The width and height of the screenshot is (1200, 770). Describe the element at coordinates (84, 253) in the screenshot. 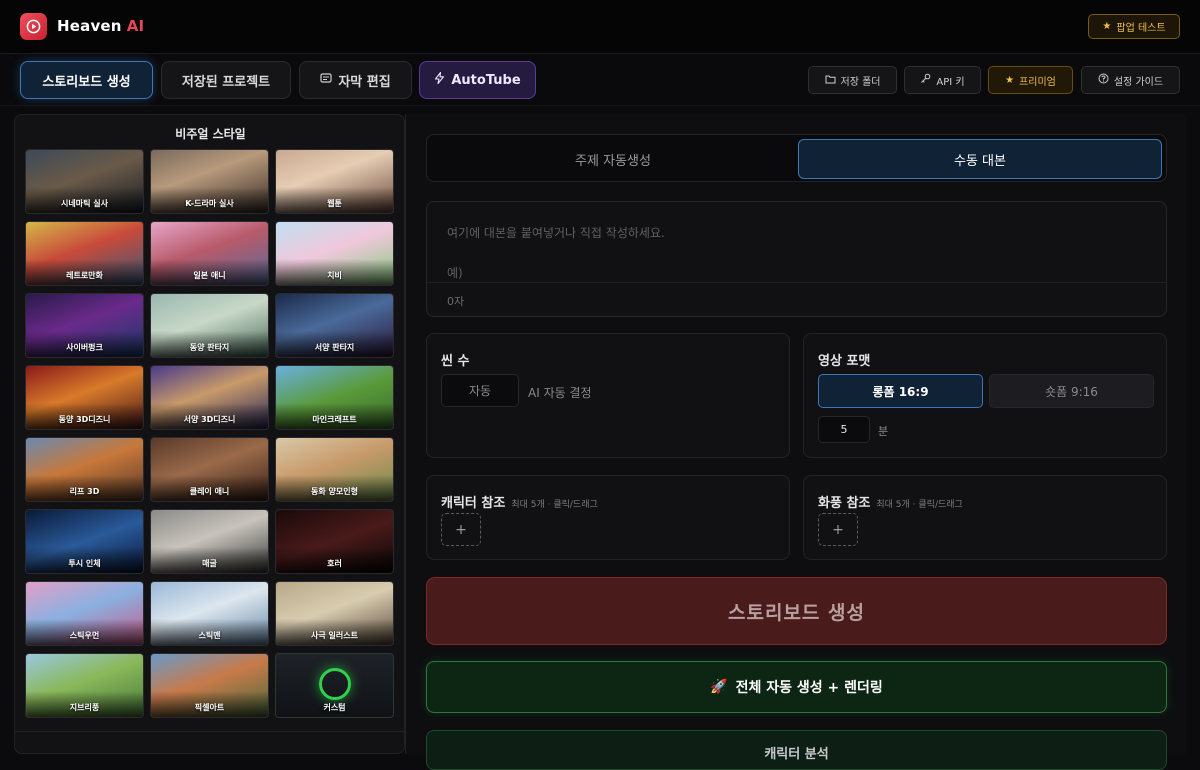

I see `style-tile: 레트로만화` at that location.